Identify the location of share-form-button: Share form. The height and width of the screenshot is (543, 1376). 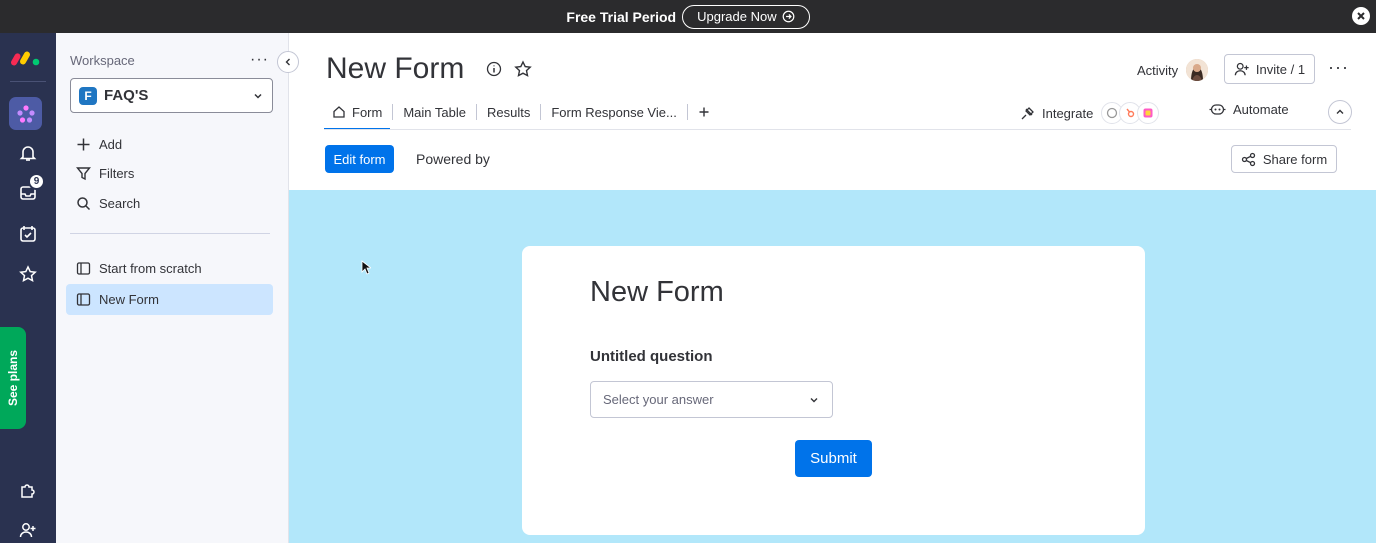
(1284, 159).